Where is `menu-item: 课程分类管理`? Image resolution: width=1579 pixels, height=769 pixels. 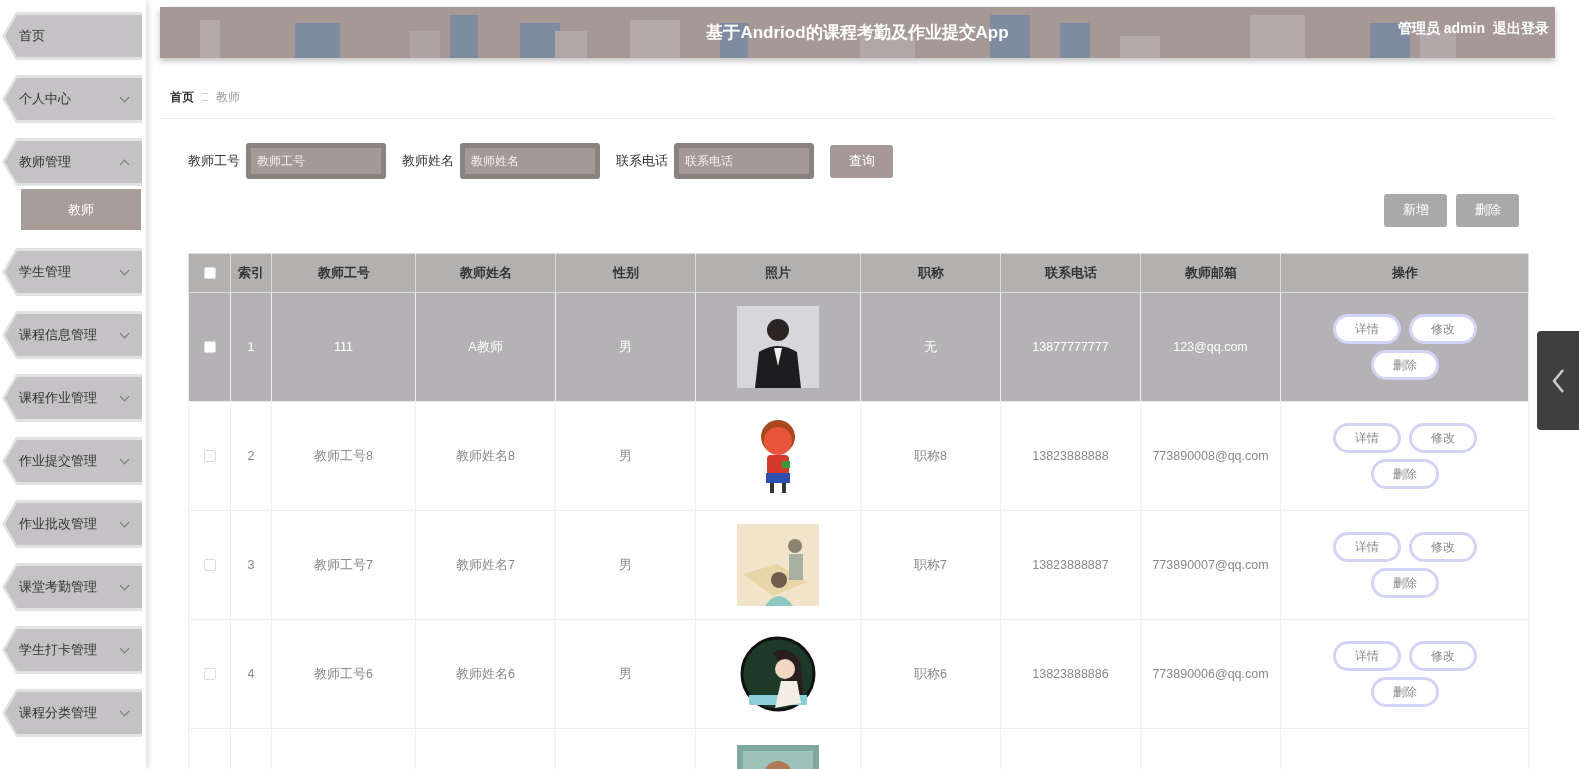 menu-item: 课程分类管理 is located at coordinates (72, 713).